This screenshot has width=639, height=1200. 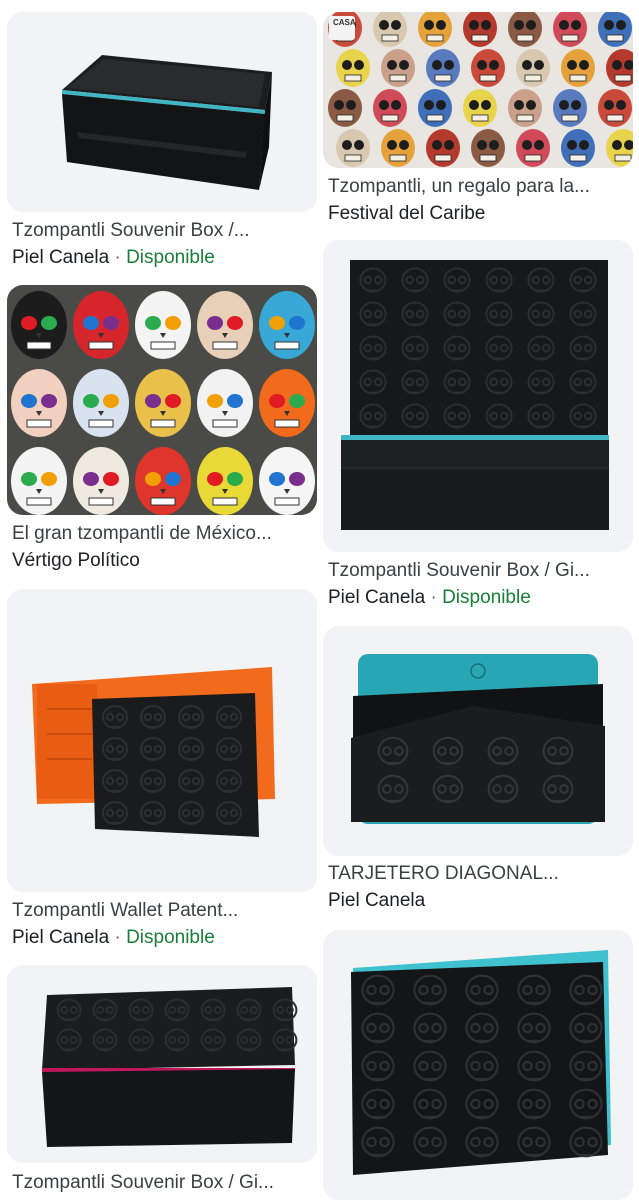 What do you see at coordinates (407, 213) in the screenshot?
I see `result-source-1: Festival del Caribe` at bounding box center [407, 213].